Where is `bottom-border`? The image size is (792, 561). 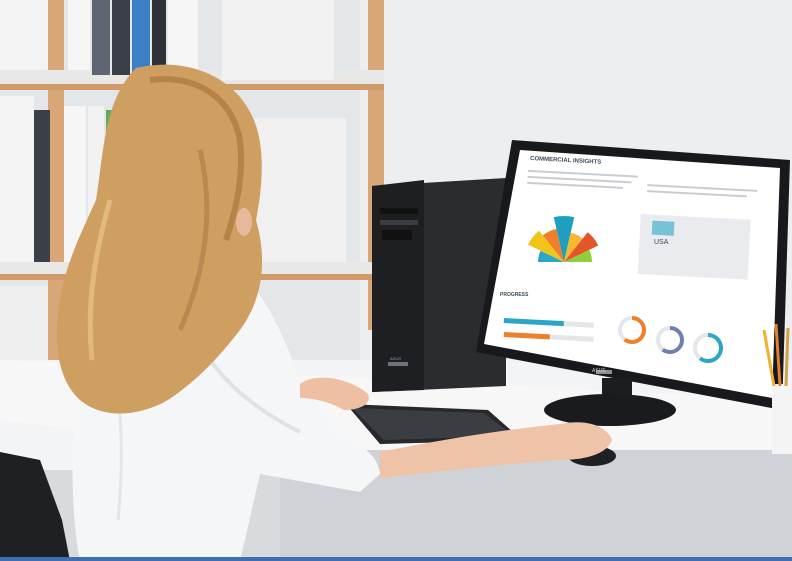
bottom-border is located at coordinates (396, 559).